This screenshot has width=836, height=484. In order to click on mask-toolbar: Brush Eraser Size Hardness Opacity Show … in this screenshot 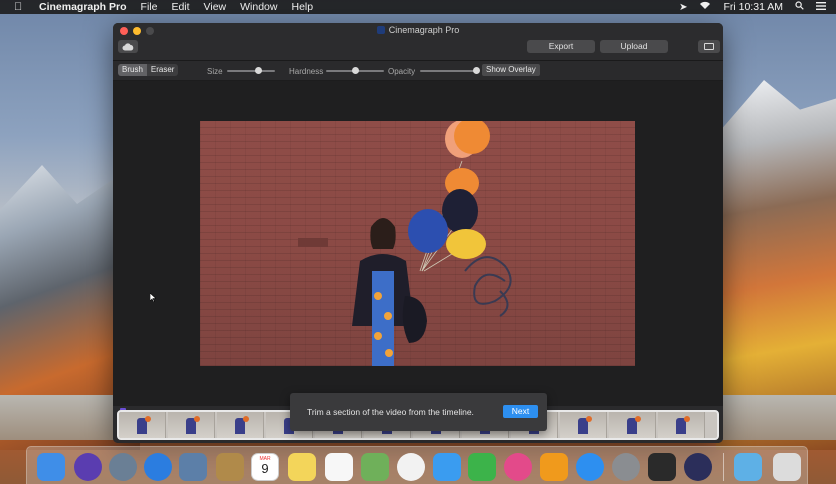, I will do `click(418, 71)`.